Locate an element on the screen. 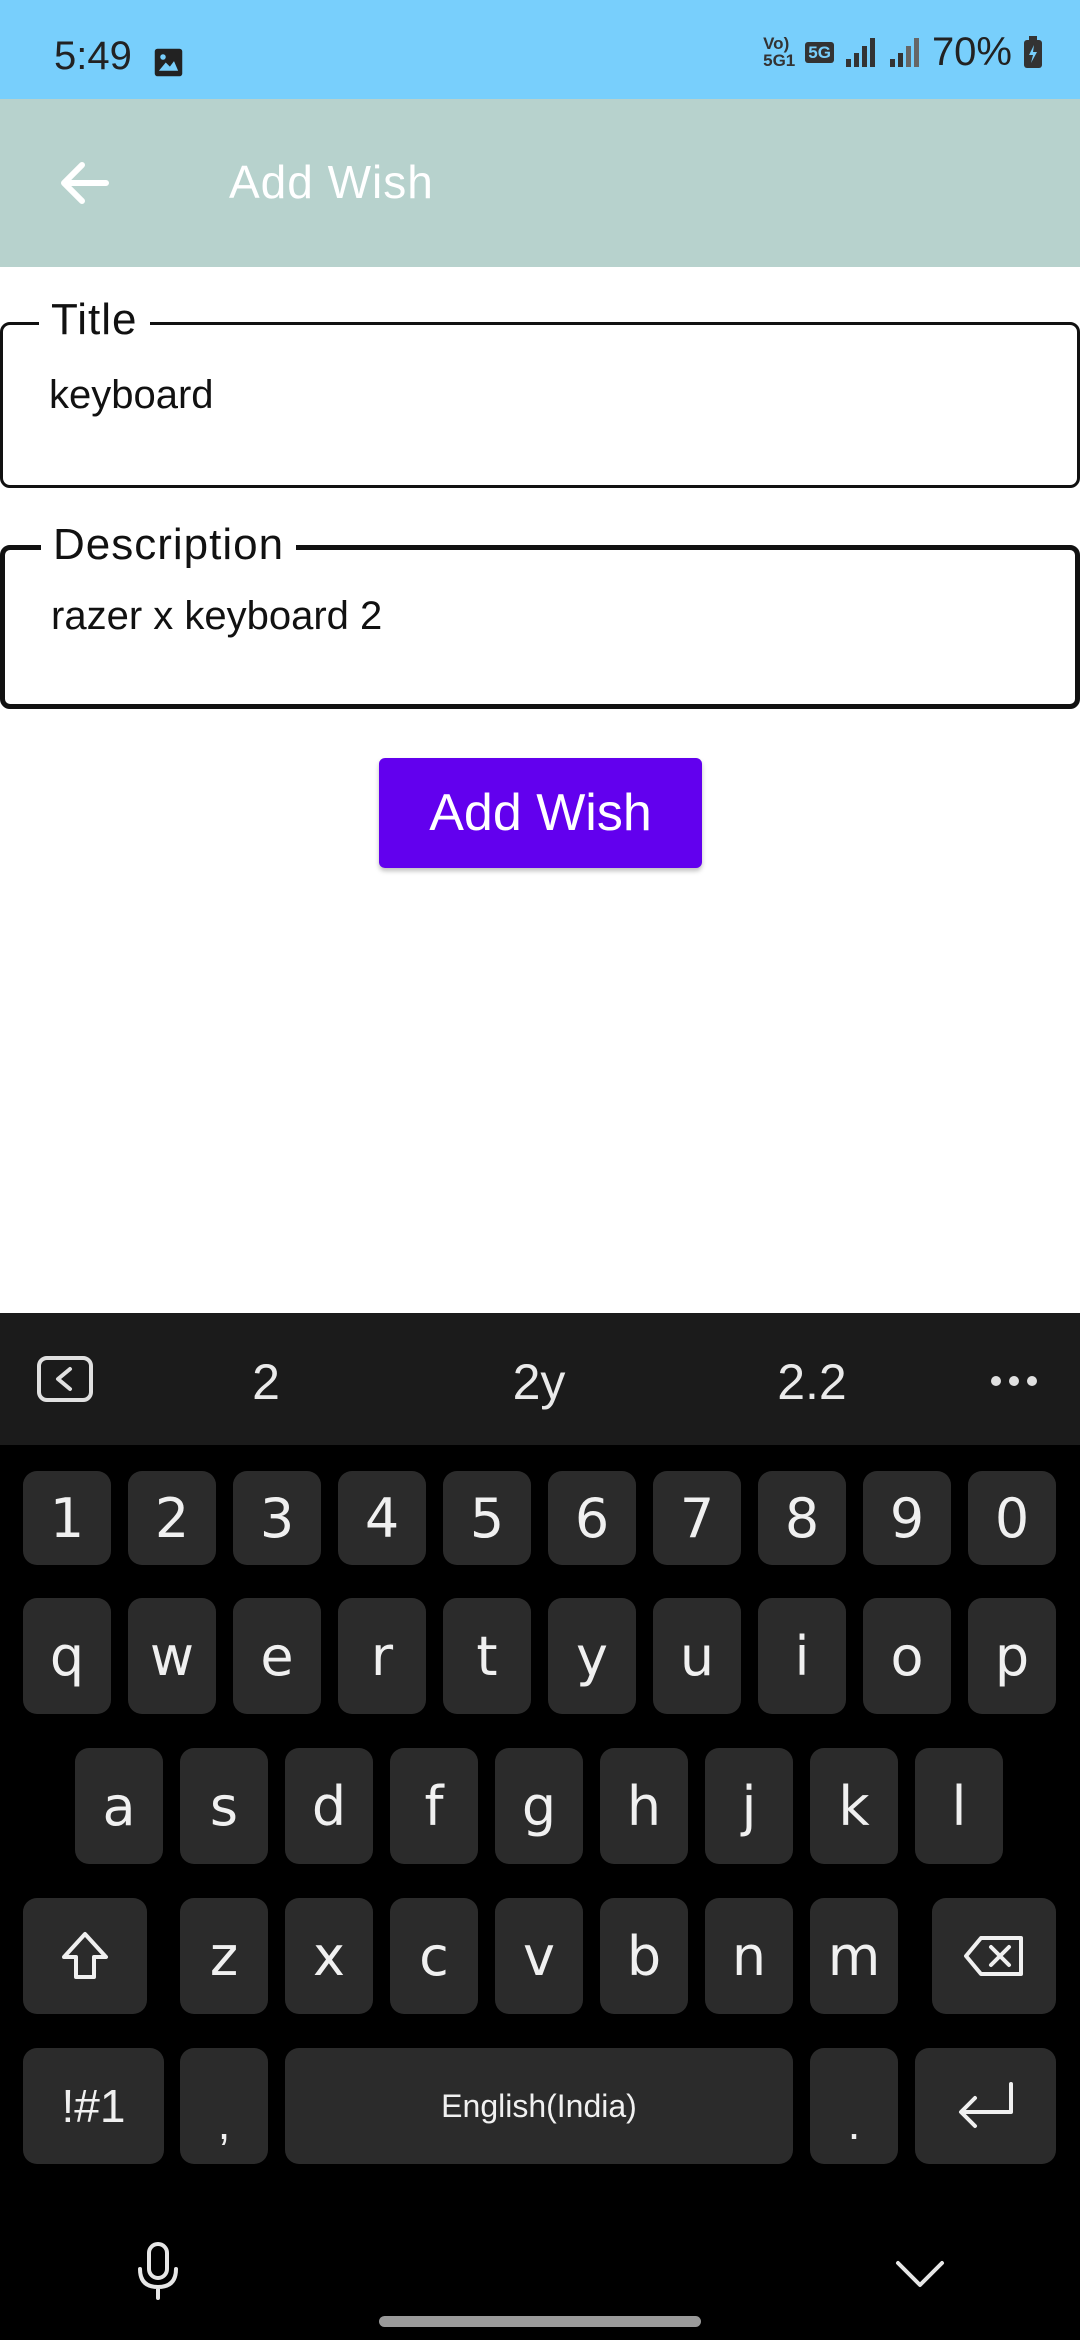  key-5: 5 is located at coordinates (487, 1518).